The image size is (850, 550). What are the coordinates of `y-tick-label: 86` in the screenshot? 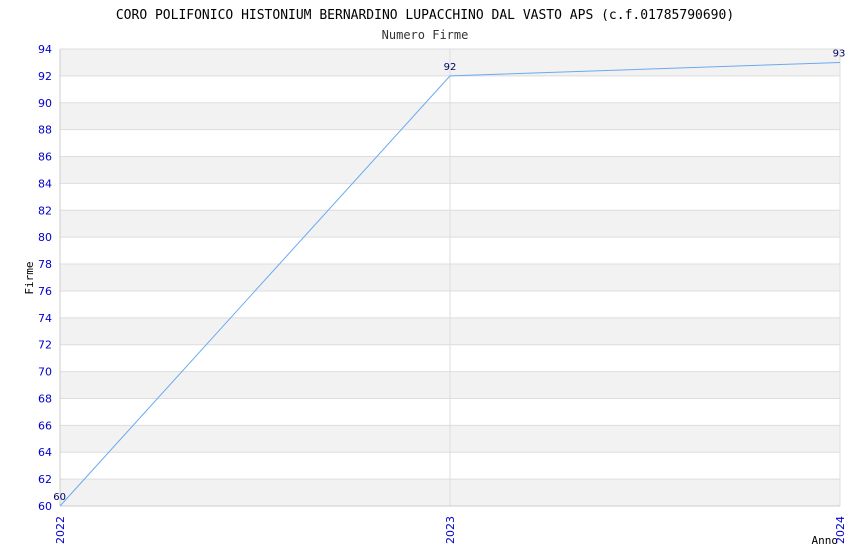 It's located at (45, 157).